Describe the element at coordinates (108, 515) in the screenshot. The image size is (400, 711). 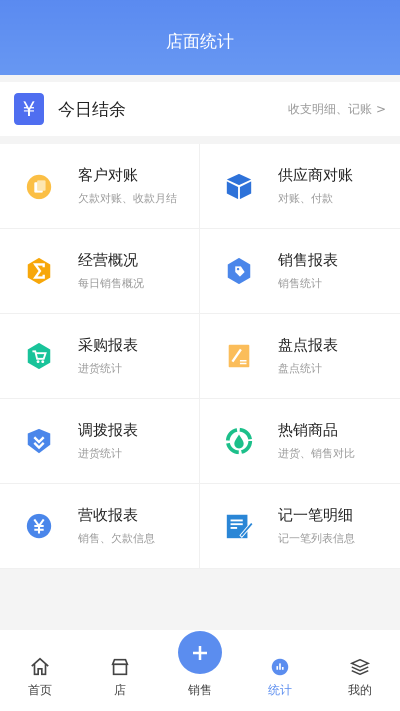
I see `item-title: 营收报表` at that location.